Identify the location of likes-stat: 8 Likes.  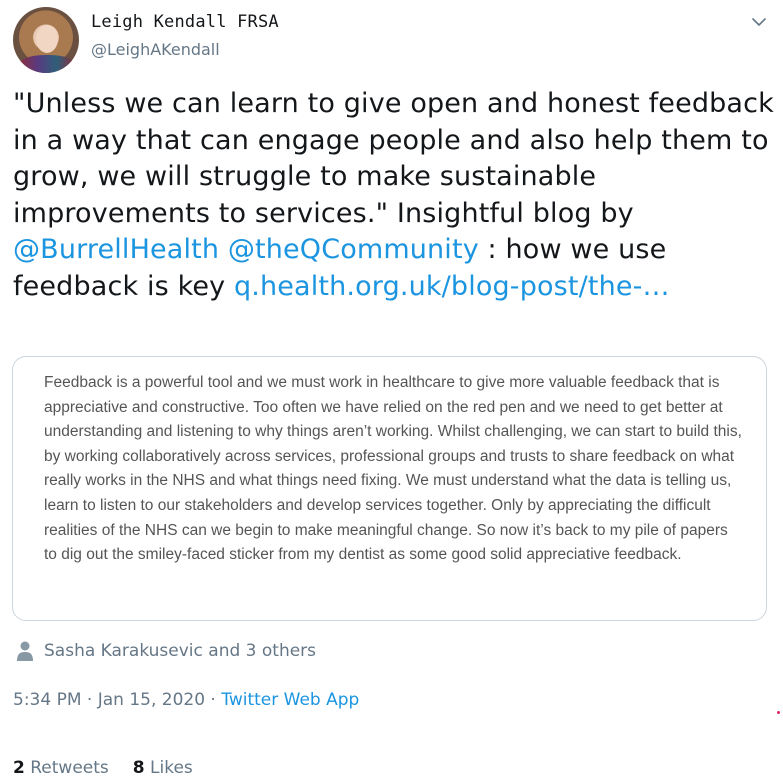
(163, 768).